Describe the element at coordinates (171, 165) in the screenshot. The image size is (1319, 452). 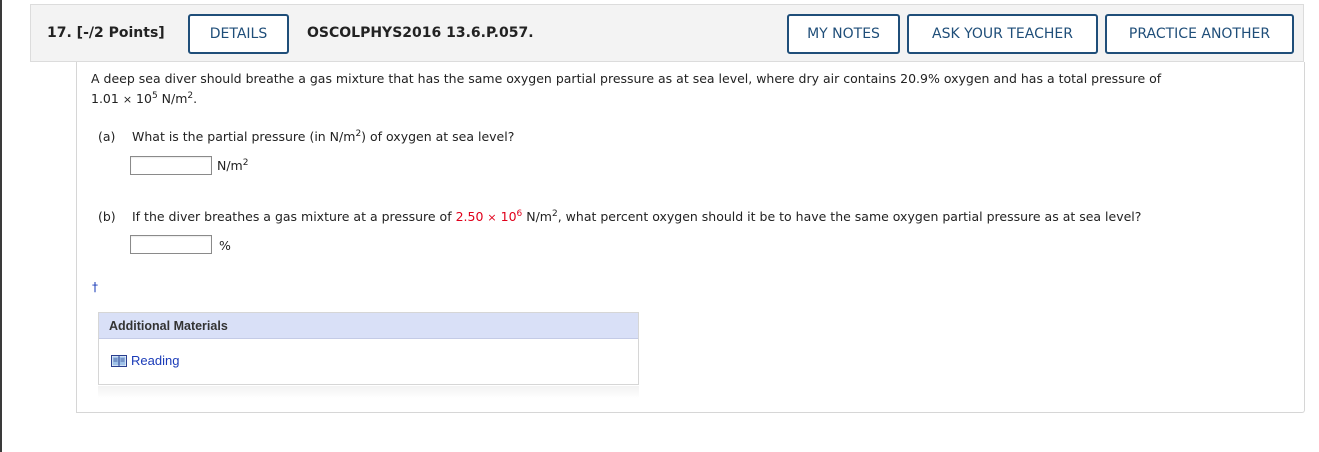
I see `part-a-answer-input` at that location.